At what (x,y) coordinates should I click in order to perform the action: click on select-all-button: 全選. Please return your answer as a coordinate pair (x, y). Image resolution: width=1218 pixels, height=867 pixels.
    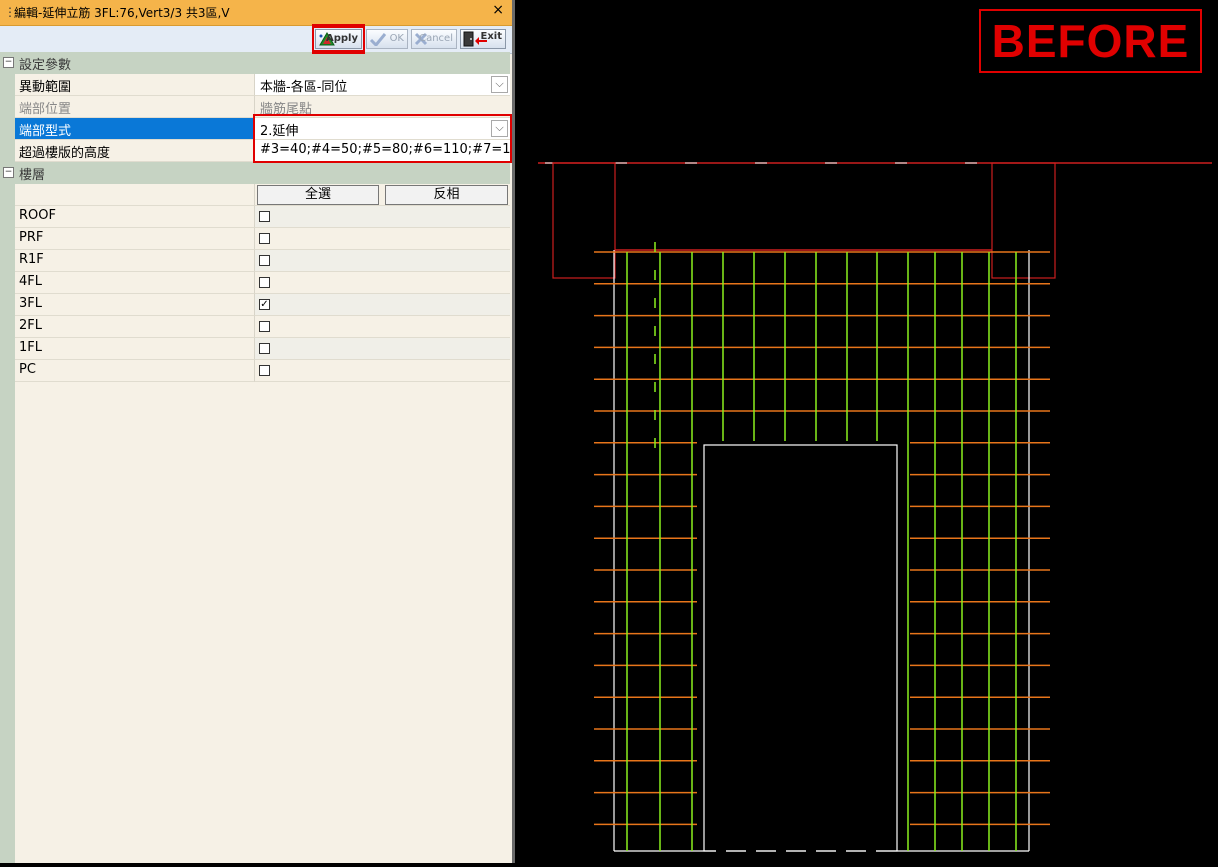
    Looking at the image, I should click on (318, 195).